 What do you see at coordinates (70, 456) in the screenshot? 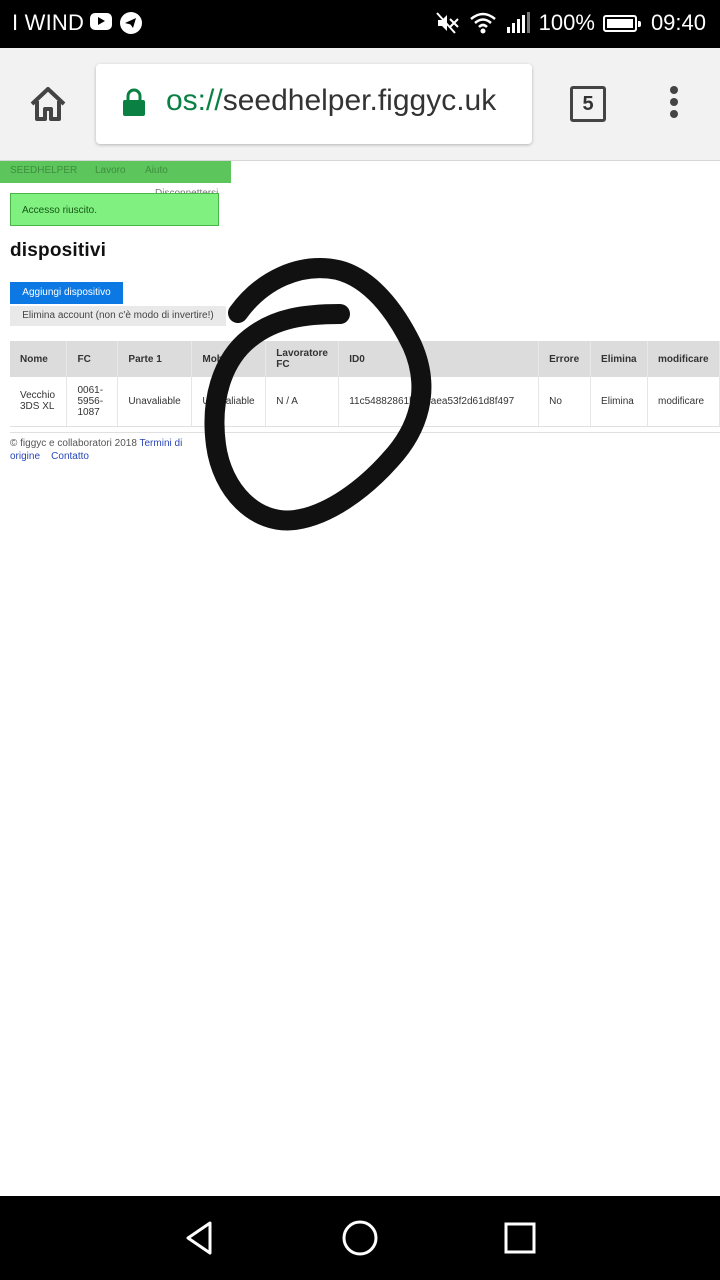
I see `contact-link: Contatto` at bounding box center [70, 456].